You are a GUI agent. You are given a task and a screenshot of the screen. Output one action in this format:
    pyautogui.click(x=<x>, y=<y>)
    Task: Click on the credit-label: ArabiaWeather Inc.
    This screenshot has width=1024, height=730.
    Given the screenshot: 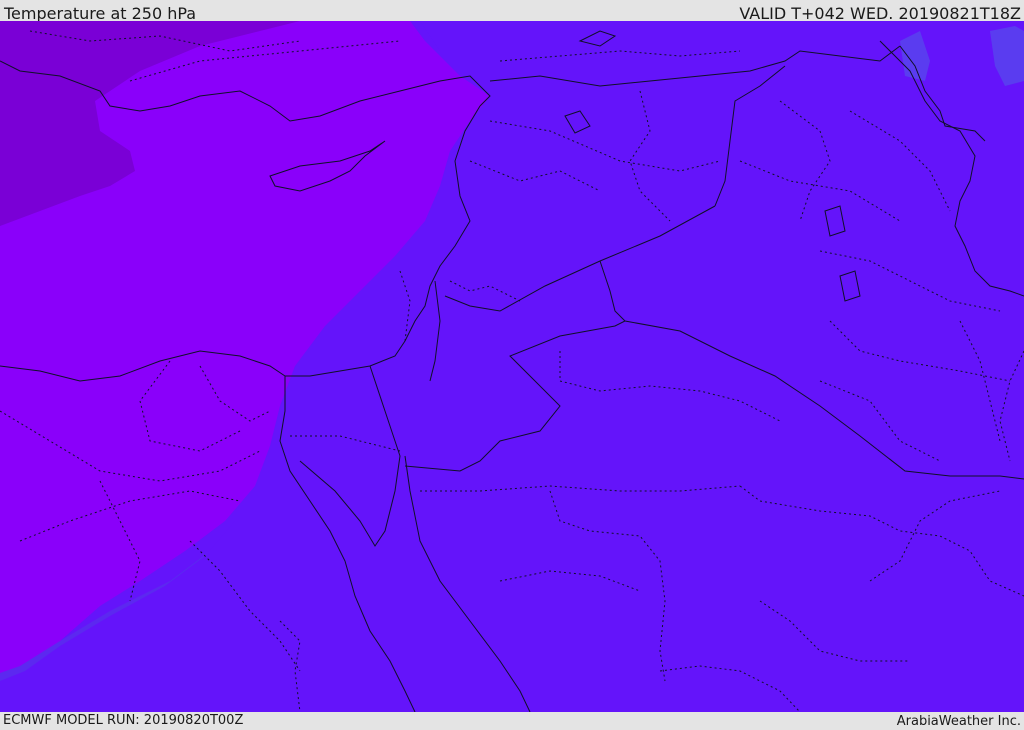 What is the action you would take?
    pyautogui.click(x=958, y=721)
    